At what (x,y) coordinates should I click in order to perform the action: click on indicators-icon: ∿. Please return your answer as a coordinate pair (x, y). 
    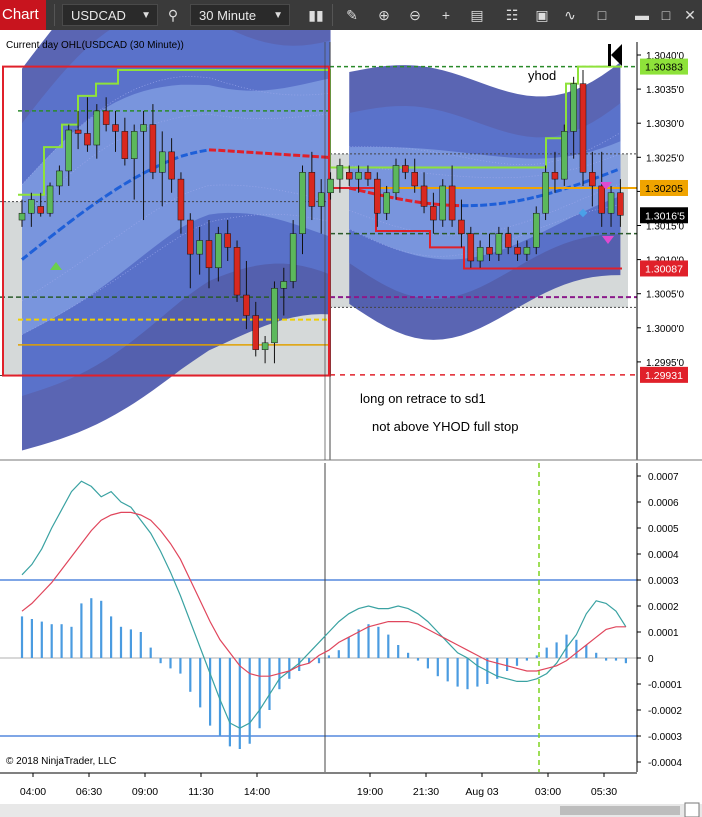
    Looking at the image, I should click on (570, 15).